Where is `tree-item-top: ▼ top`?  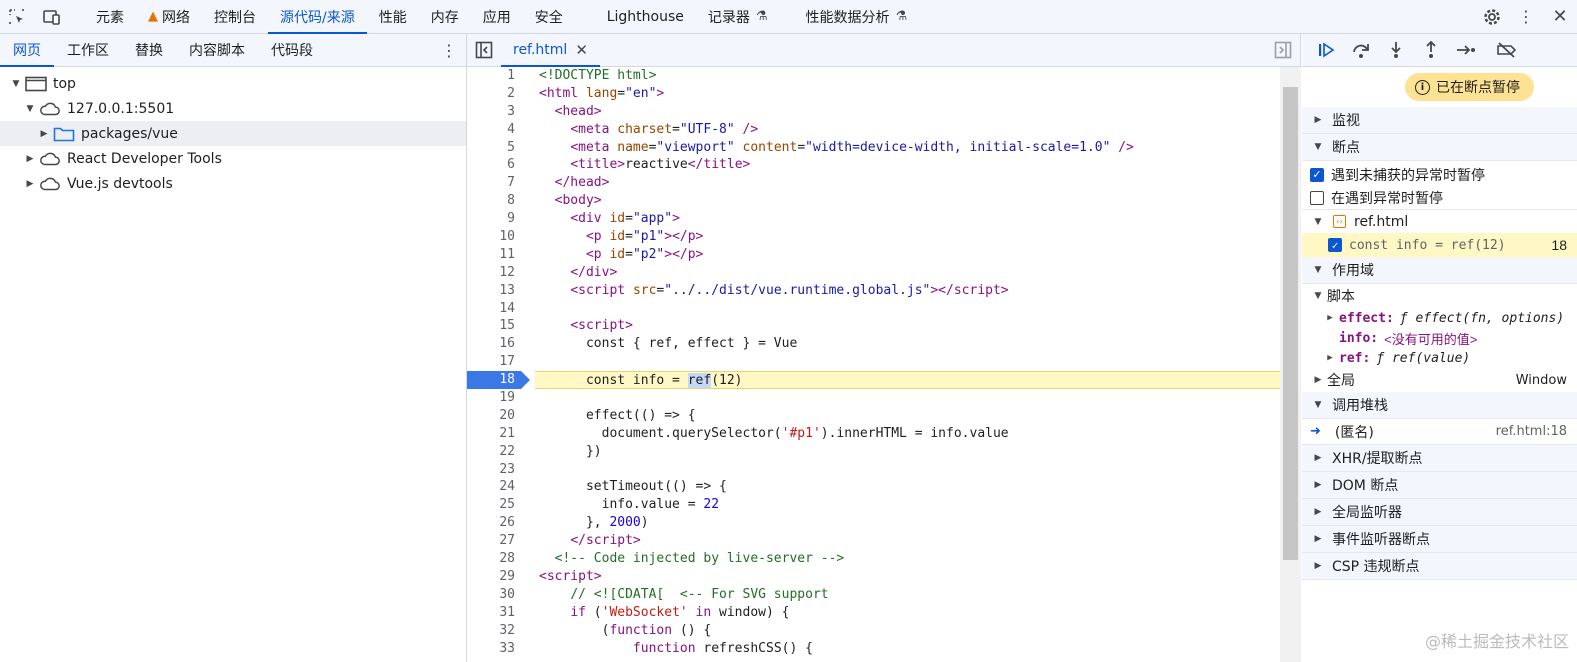 tree-item-top: ▼ top is located at coordinates (233, 83).